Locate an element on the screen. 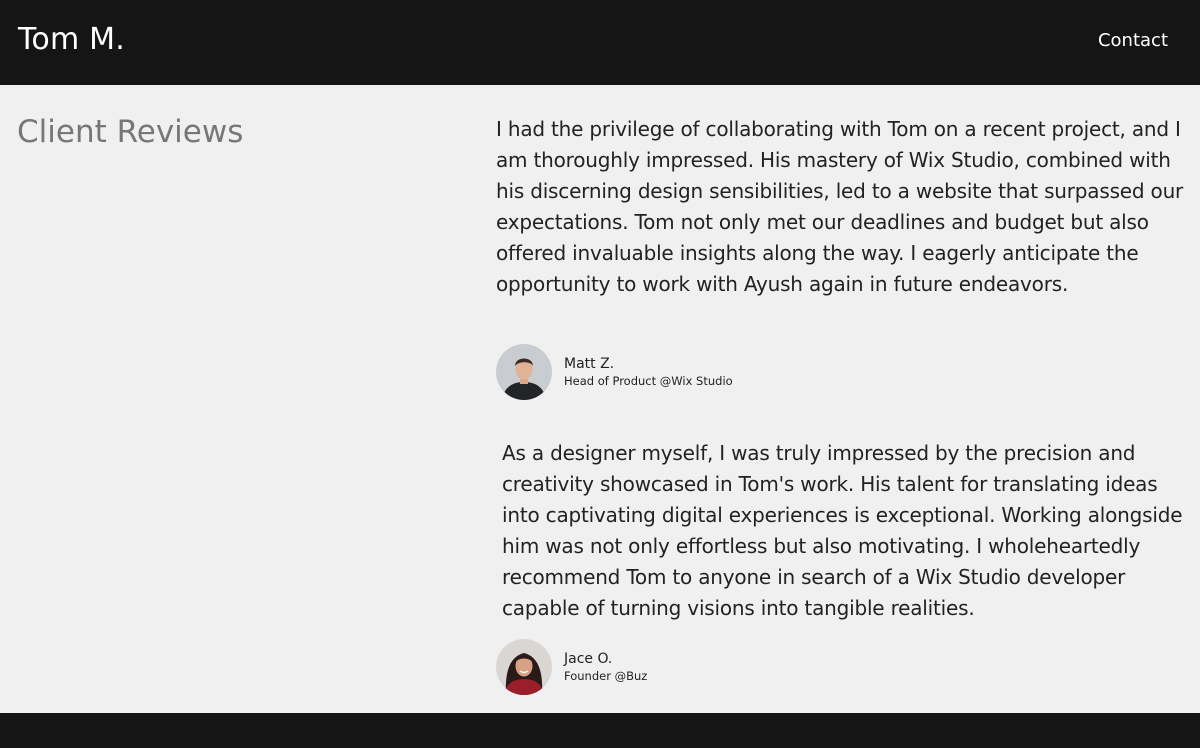 The image size is (1200, 748). author-name: Matt Z. is located at coordinates (589, 363).